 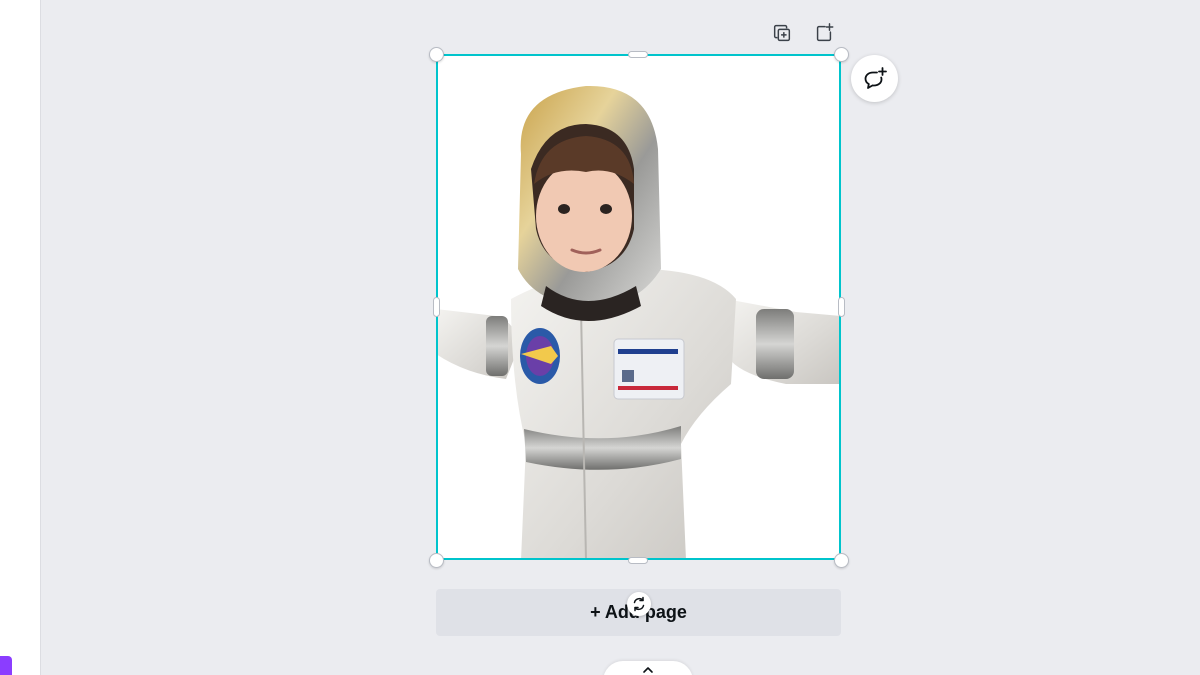 I want to click on add-page-button-small, so click(x=824, y=33).